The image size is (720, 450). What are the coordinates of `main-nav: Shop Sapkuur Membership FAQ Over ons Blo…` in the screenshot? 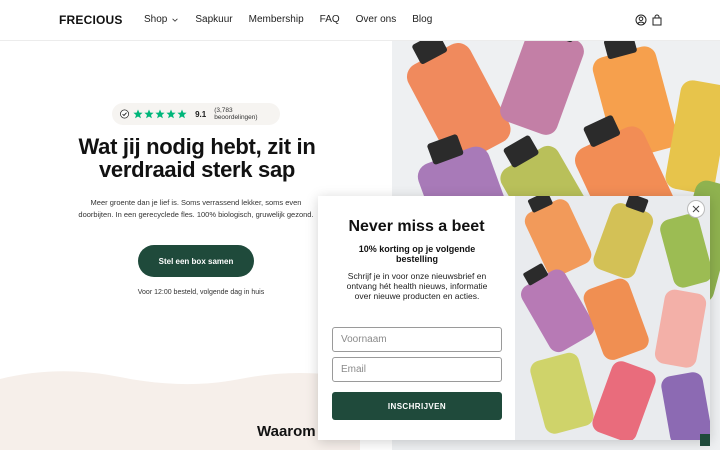 It's located at (296, 19).